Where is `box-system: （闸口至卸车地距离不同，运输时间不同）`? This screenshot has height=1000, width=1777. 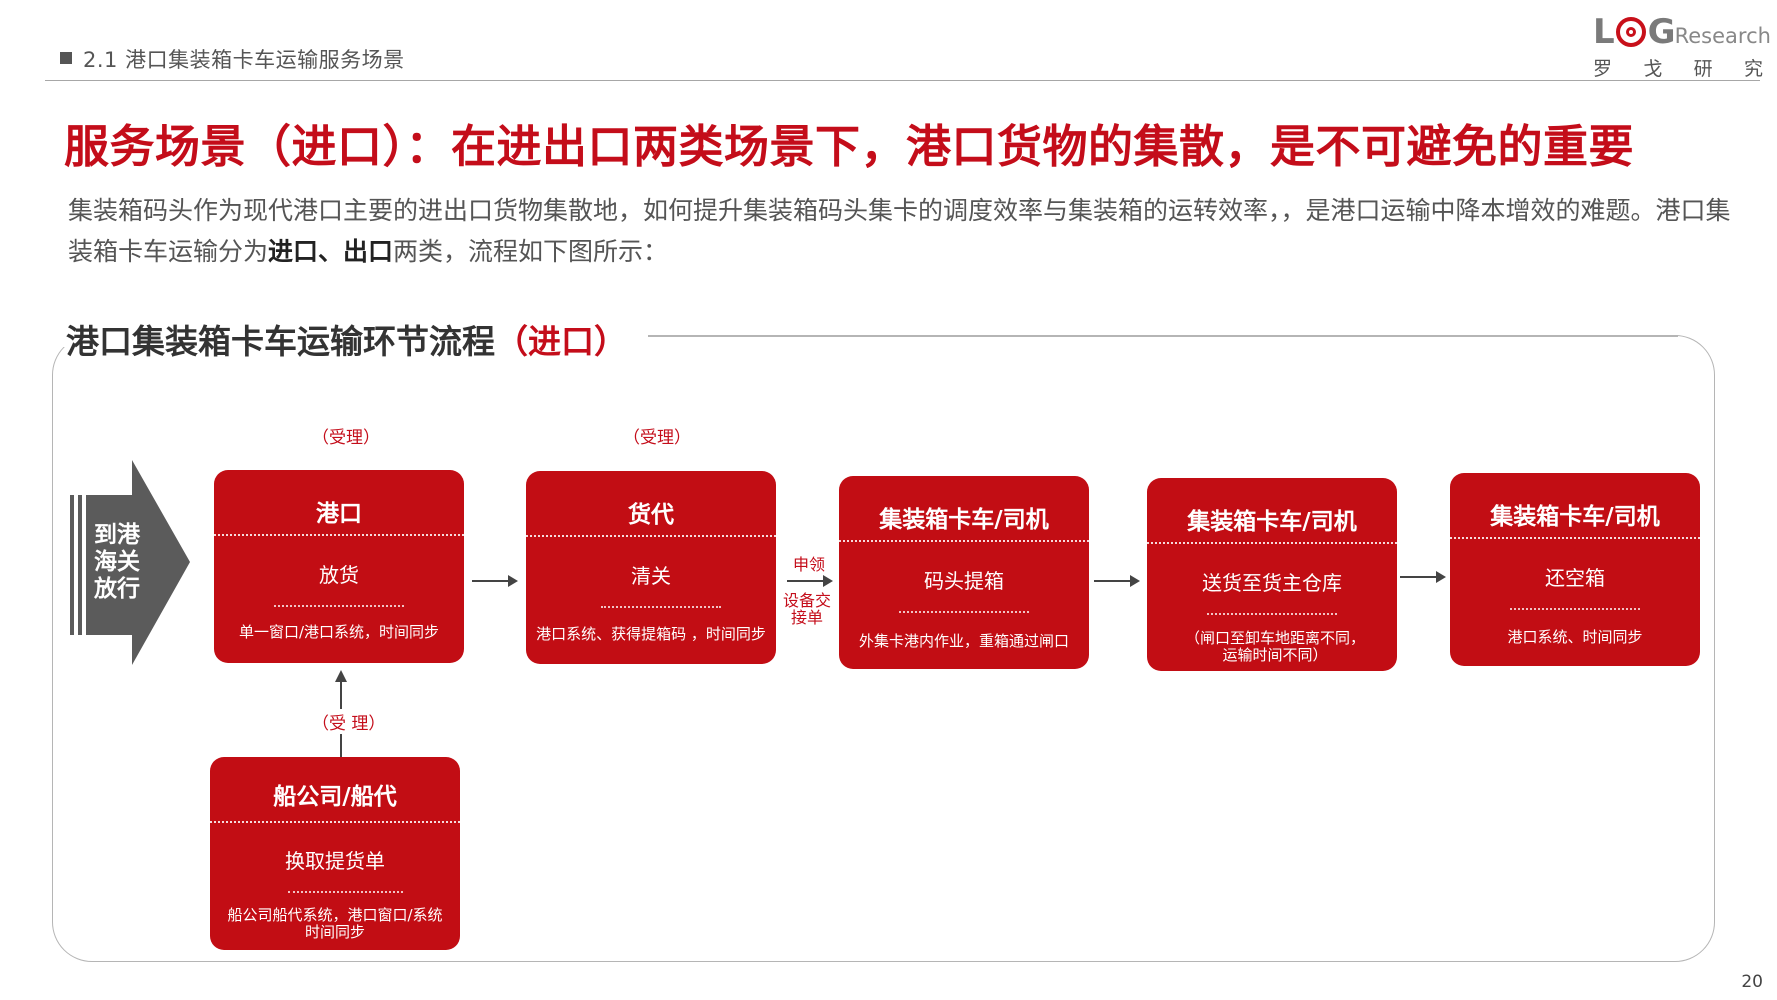 box-system: （闸口至卸车地距离不同，运输时间不同） is located at coordinates (1274, 646).